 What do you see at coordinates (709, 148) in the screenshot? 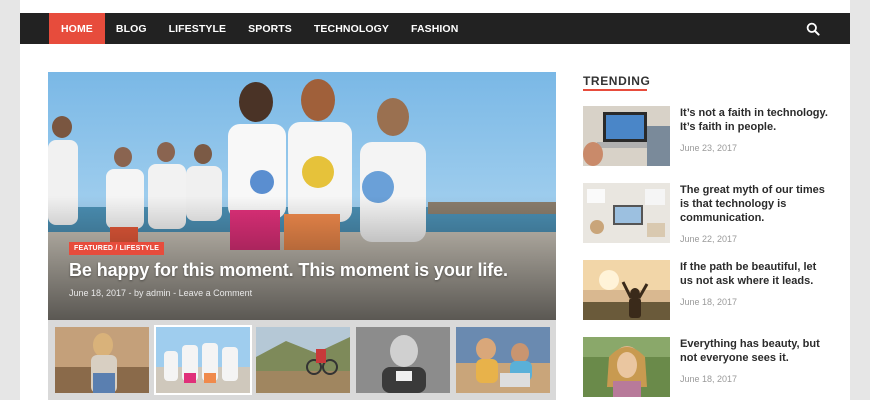
I see `trending-date: June 23, 2017` at bounding box center [709, 148].